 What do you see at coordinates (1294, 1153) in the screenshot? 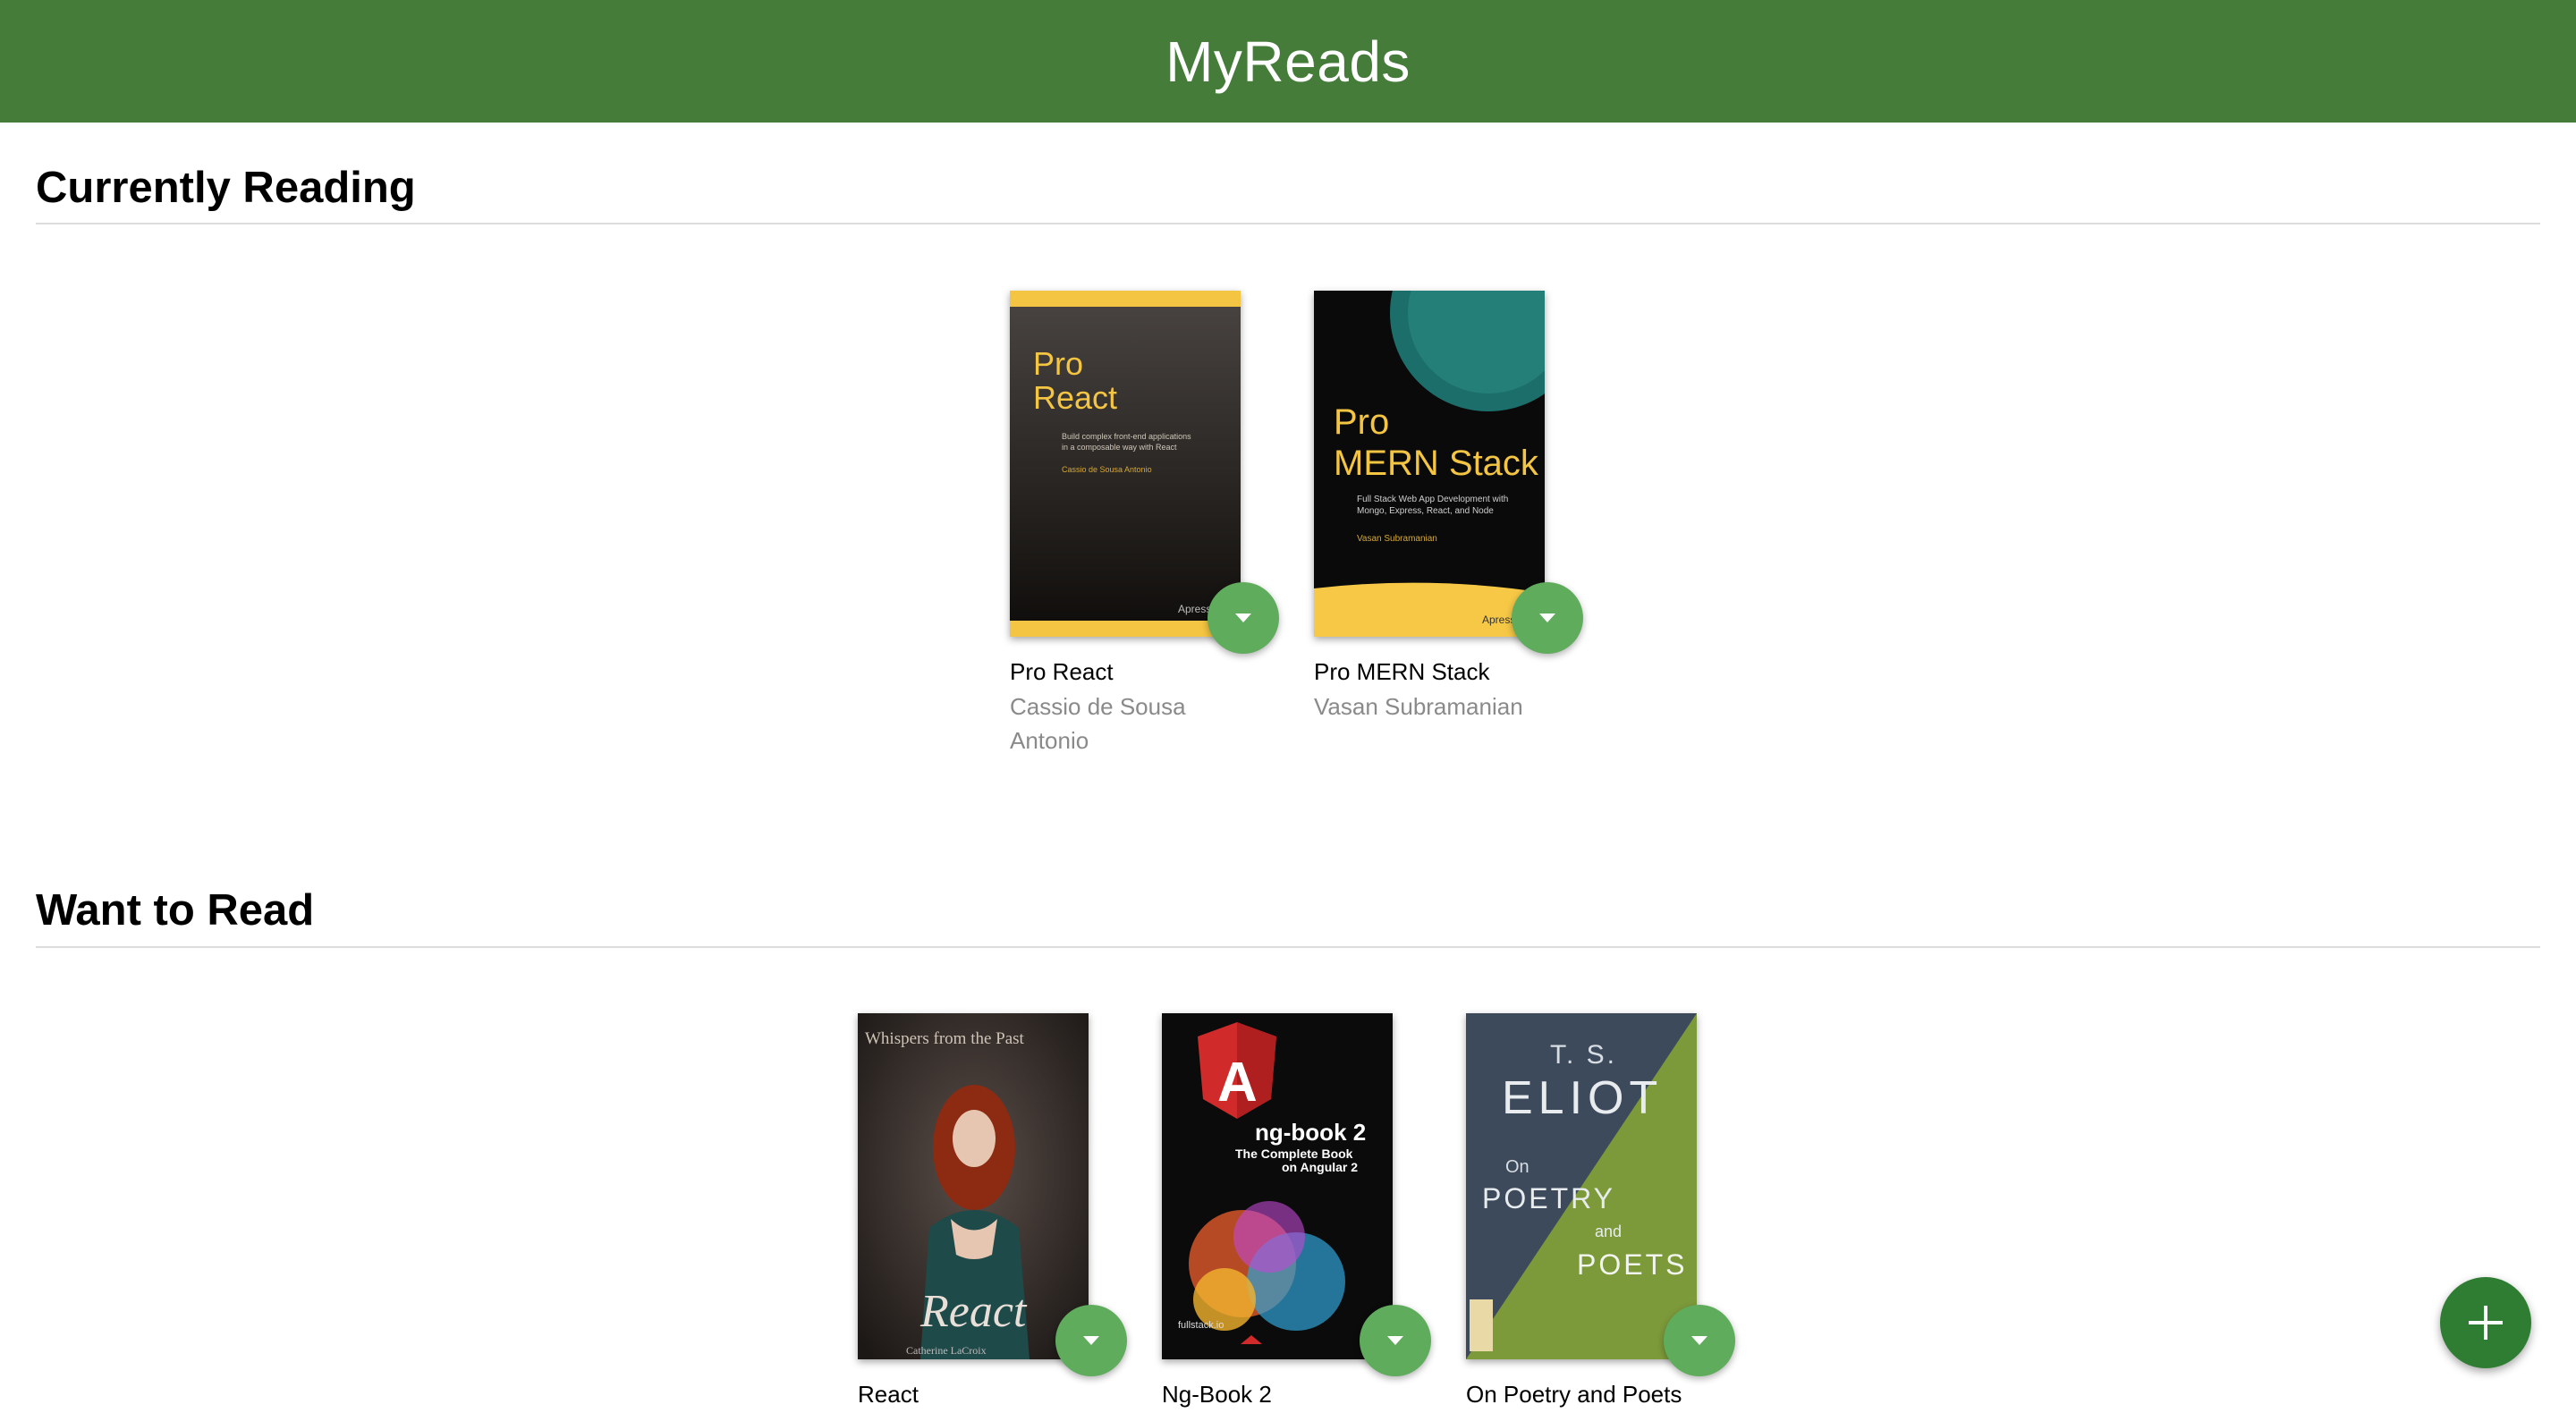
I see `svg-text: The Complete Book` at bounding box center [1294, 1153].